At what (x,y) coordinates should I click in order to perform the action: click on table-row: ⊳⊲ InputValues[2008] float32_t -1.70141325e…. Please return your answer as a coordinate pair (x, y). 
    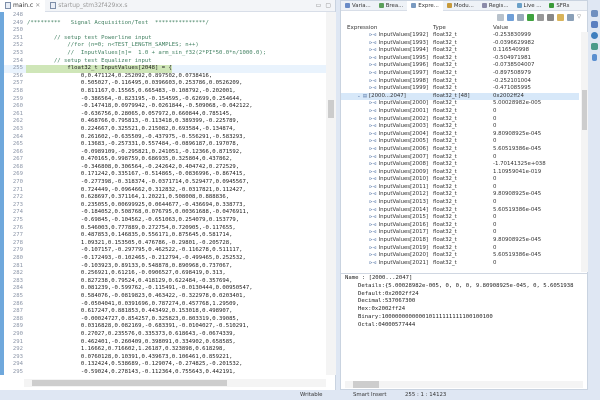
    Looking at the image, I should click on (460, 165).